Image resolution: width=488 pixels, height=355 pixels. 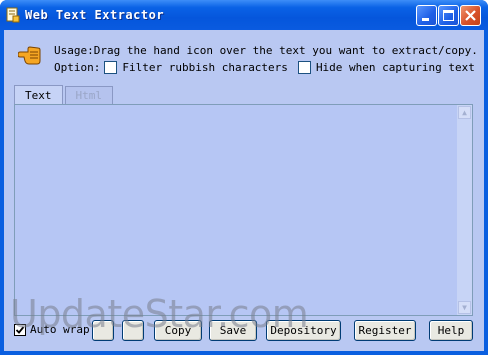 What do you see at coordinates (60, 329) in the screenshot?
I see `auto-wrap-label: Auto wrap` at bounding box center [60, 329].